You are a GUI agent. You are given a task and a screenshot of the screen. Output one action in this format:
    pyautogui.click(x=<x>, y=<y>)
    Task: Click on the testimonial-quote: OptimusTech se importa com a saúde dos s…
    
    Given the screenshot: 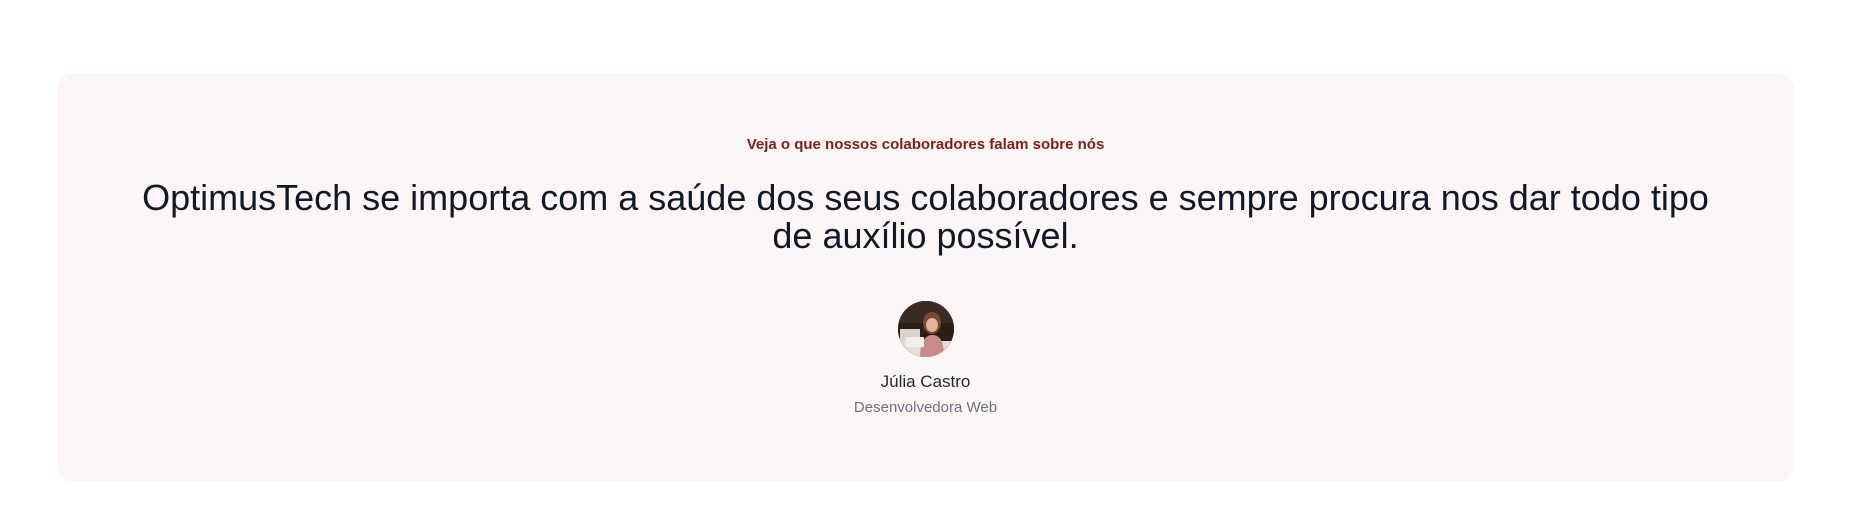 What is the action you would take?
    pyautogui.click(x=925, y=216)
    